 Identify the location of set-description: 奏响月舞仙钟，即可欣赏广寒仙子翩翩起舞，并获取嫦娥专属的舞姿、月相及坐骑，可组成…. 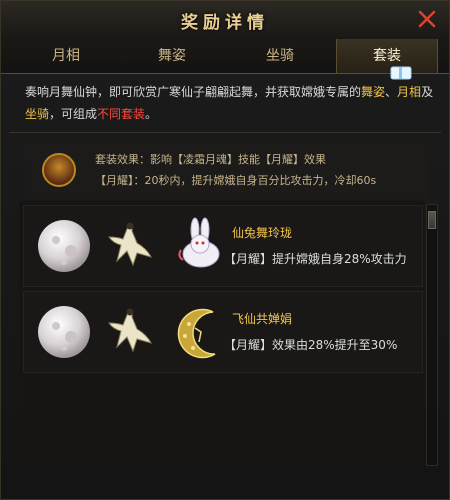
(230, 103).